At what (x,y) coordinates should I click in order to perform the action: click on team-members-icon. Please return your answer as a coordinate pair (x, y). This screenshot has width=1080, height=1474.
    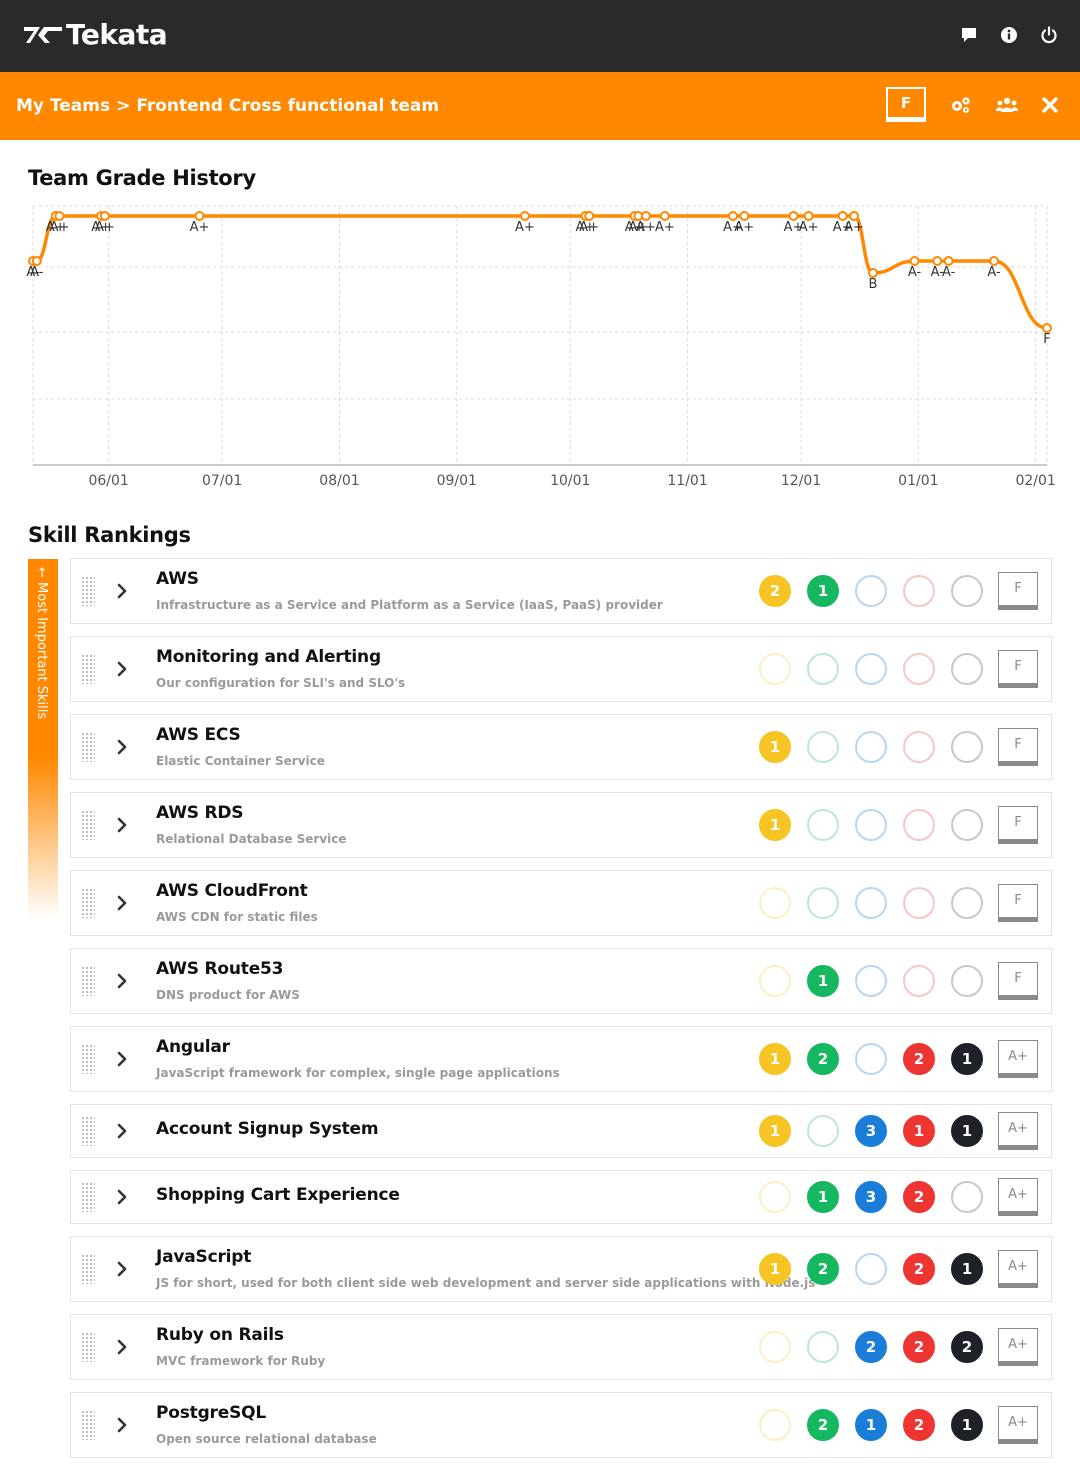
    Looking at the image, I should click on (1007, 105).